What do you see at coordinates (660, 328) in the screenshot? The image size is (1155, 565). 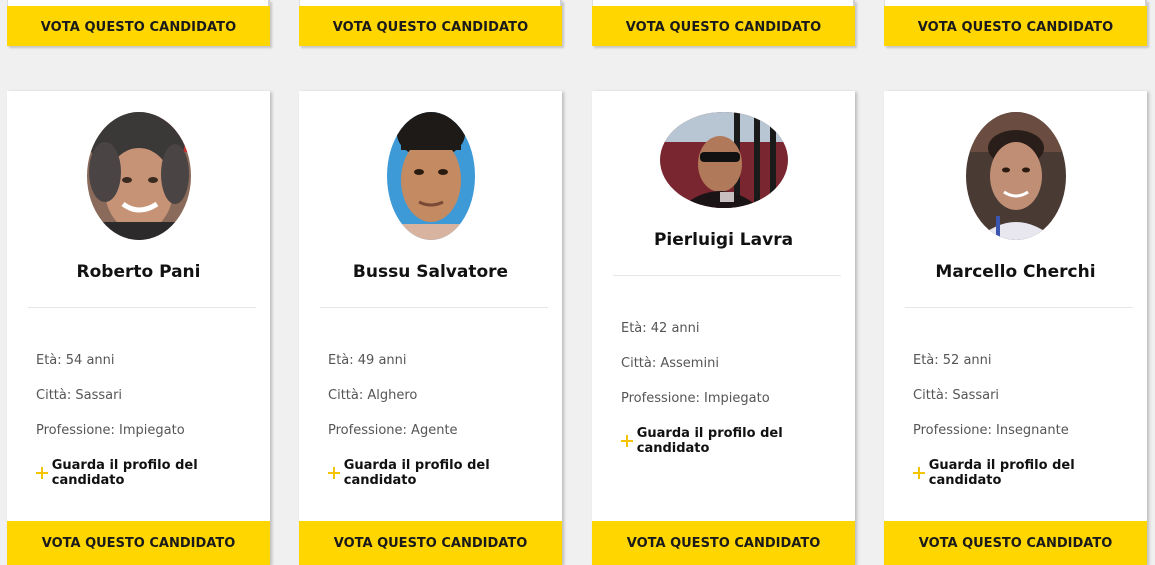 I see `candidate-age: Età: 42 anni` at bounding box center [660, 328].